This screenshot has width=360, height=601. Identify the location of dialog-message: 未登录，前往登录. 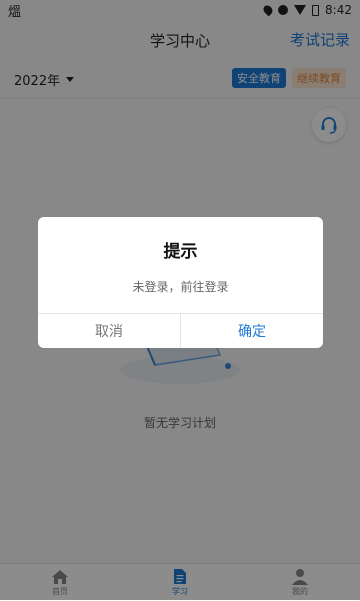
(180, 287).